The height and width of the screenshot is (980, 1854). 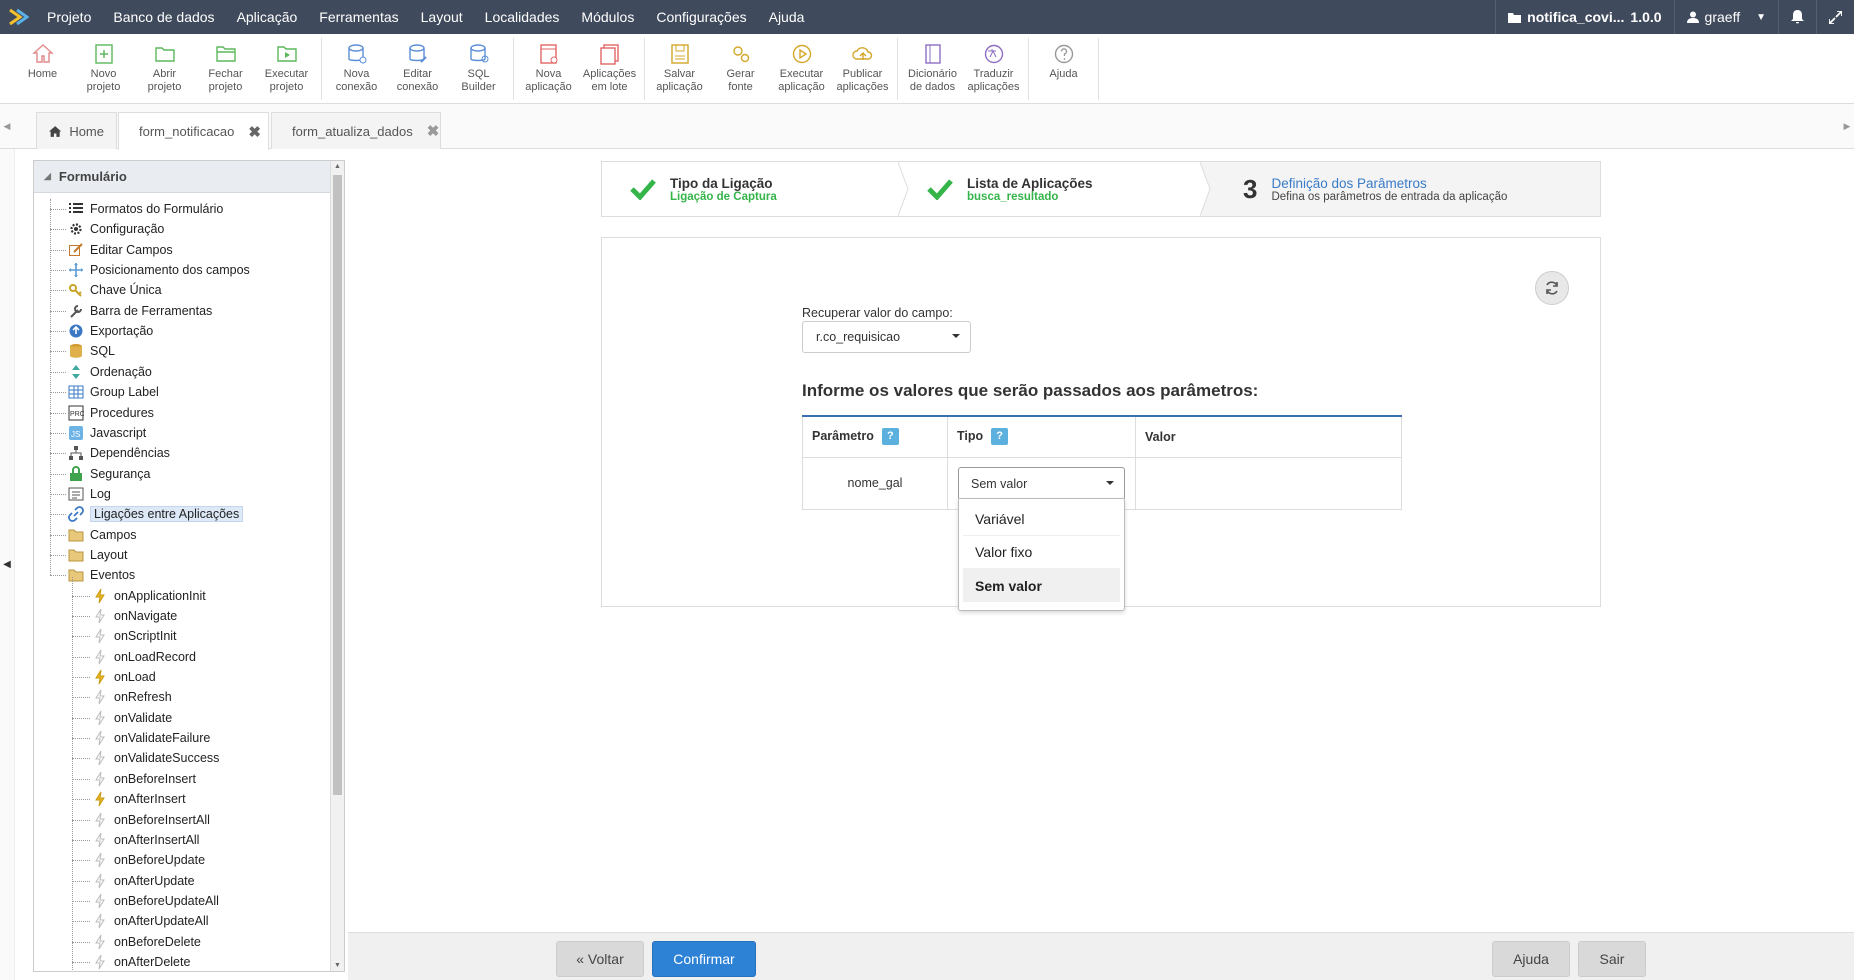 I want to click on tab-label: form_notificacao, so click(x=187, y=131).